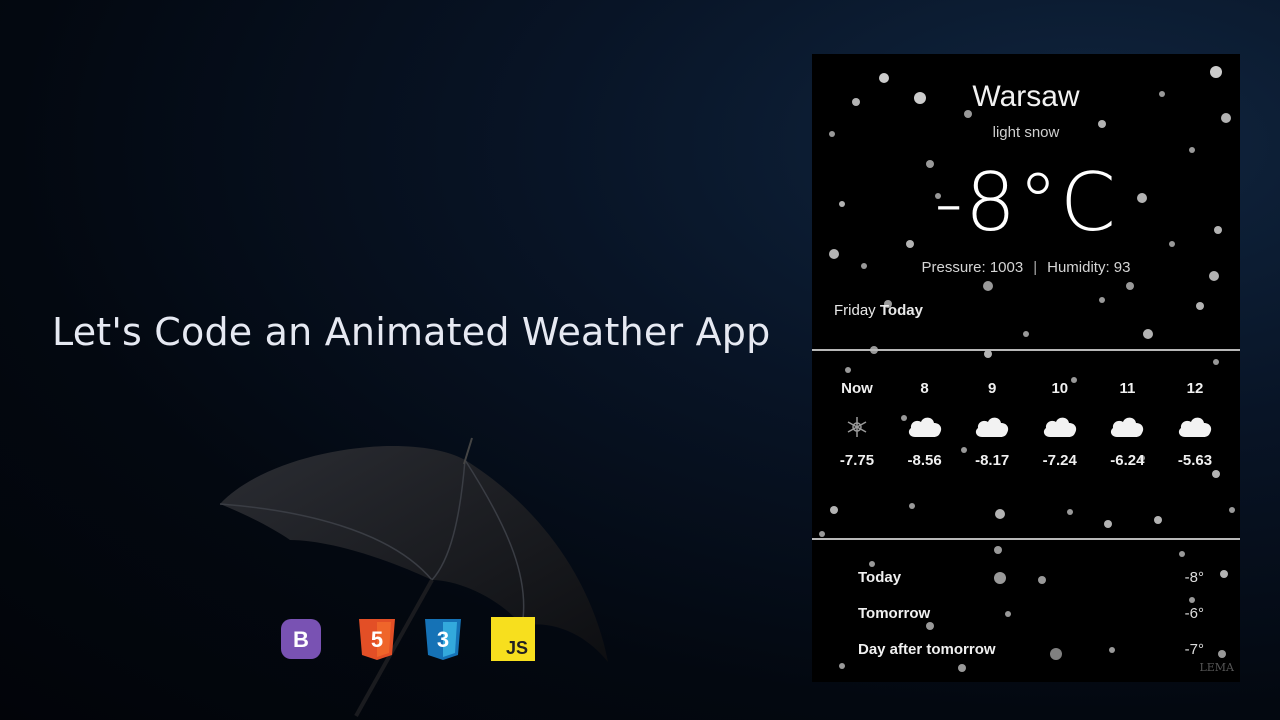  I want to click on hour-temperature: -7.75, so click(857, 460).